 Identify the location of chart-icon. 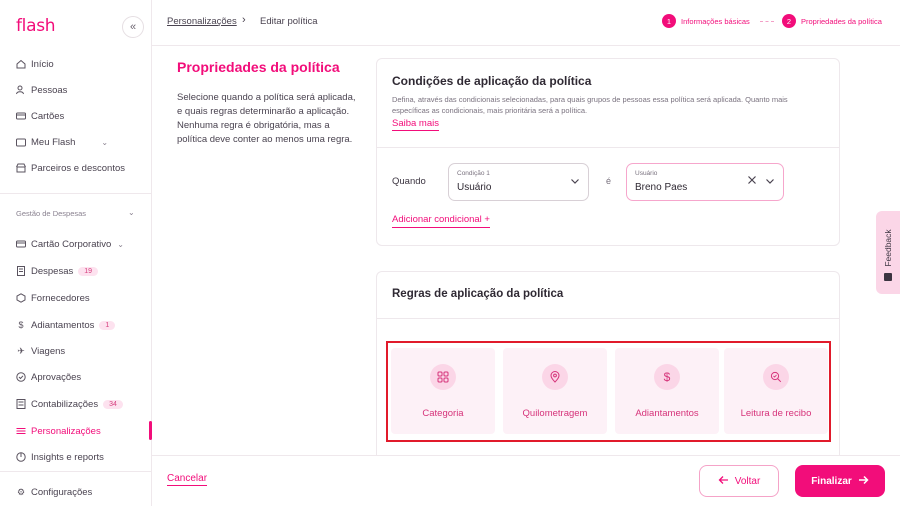
(21, 457).